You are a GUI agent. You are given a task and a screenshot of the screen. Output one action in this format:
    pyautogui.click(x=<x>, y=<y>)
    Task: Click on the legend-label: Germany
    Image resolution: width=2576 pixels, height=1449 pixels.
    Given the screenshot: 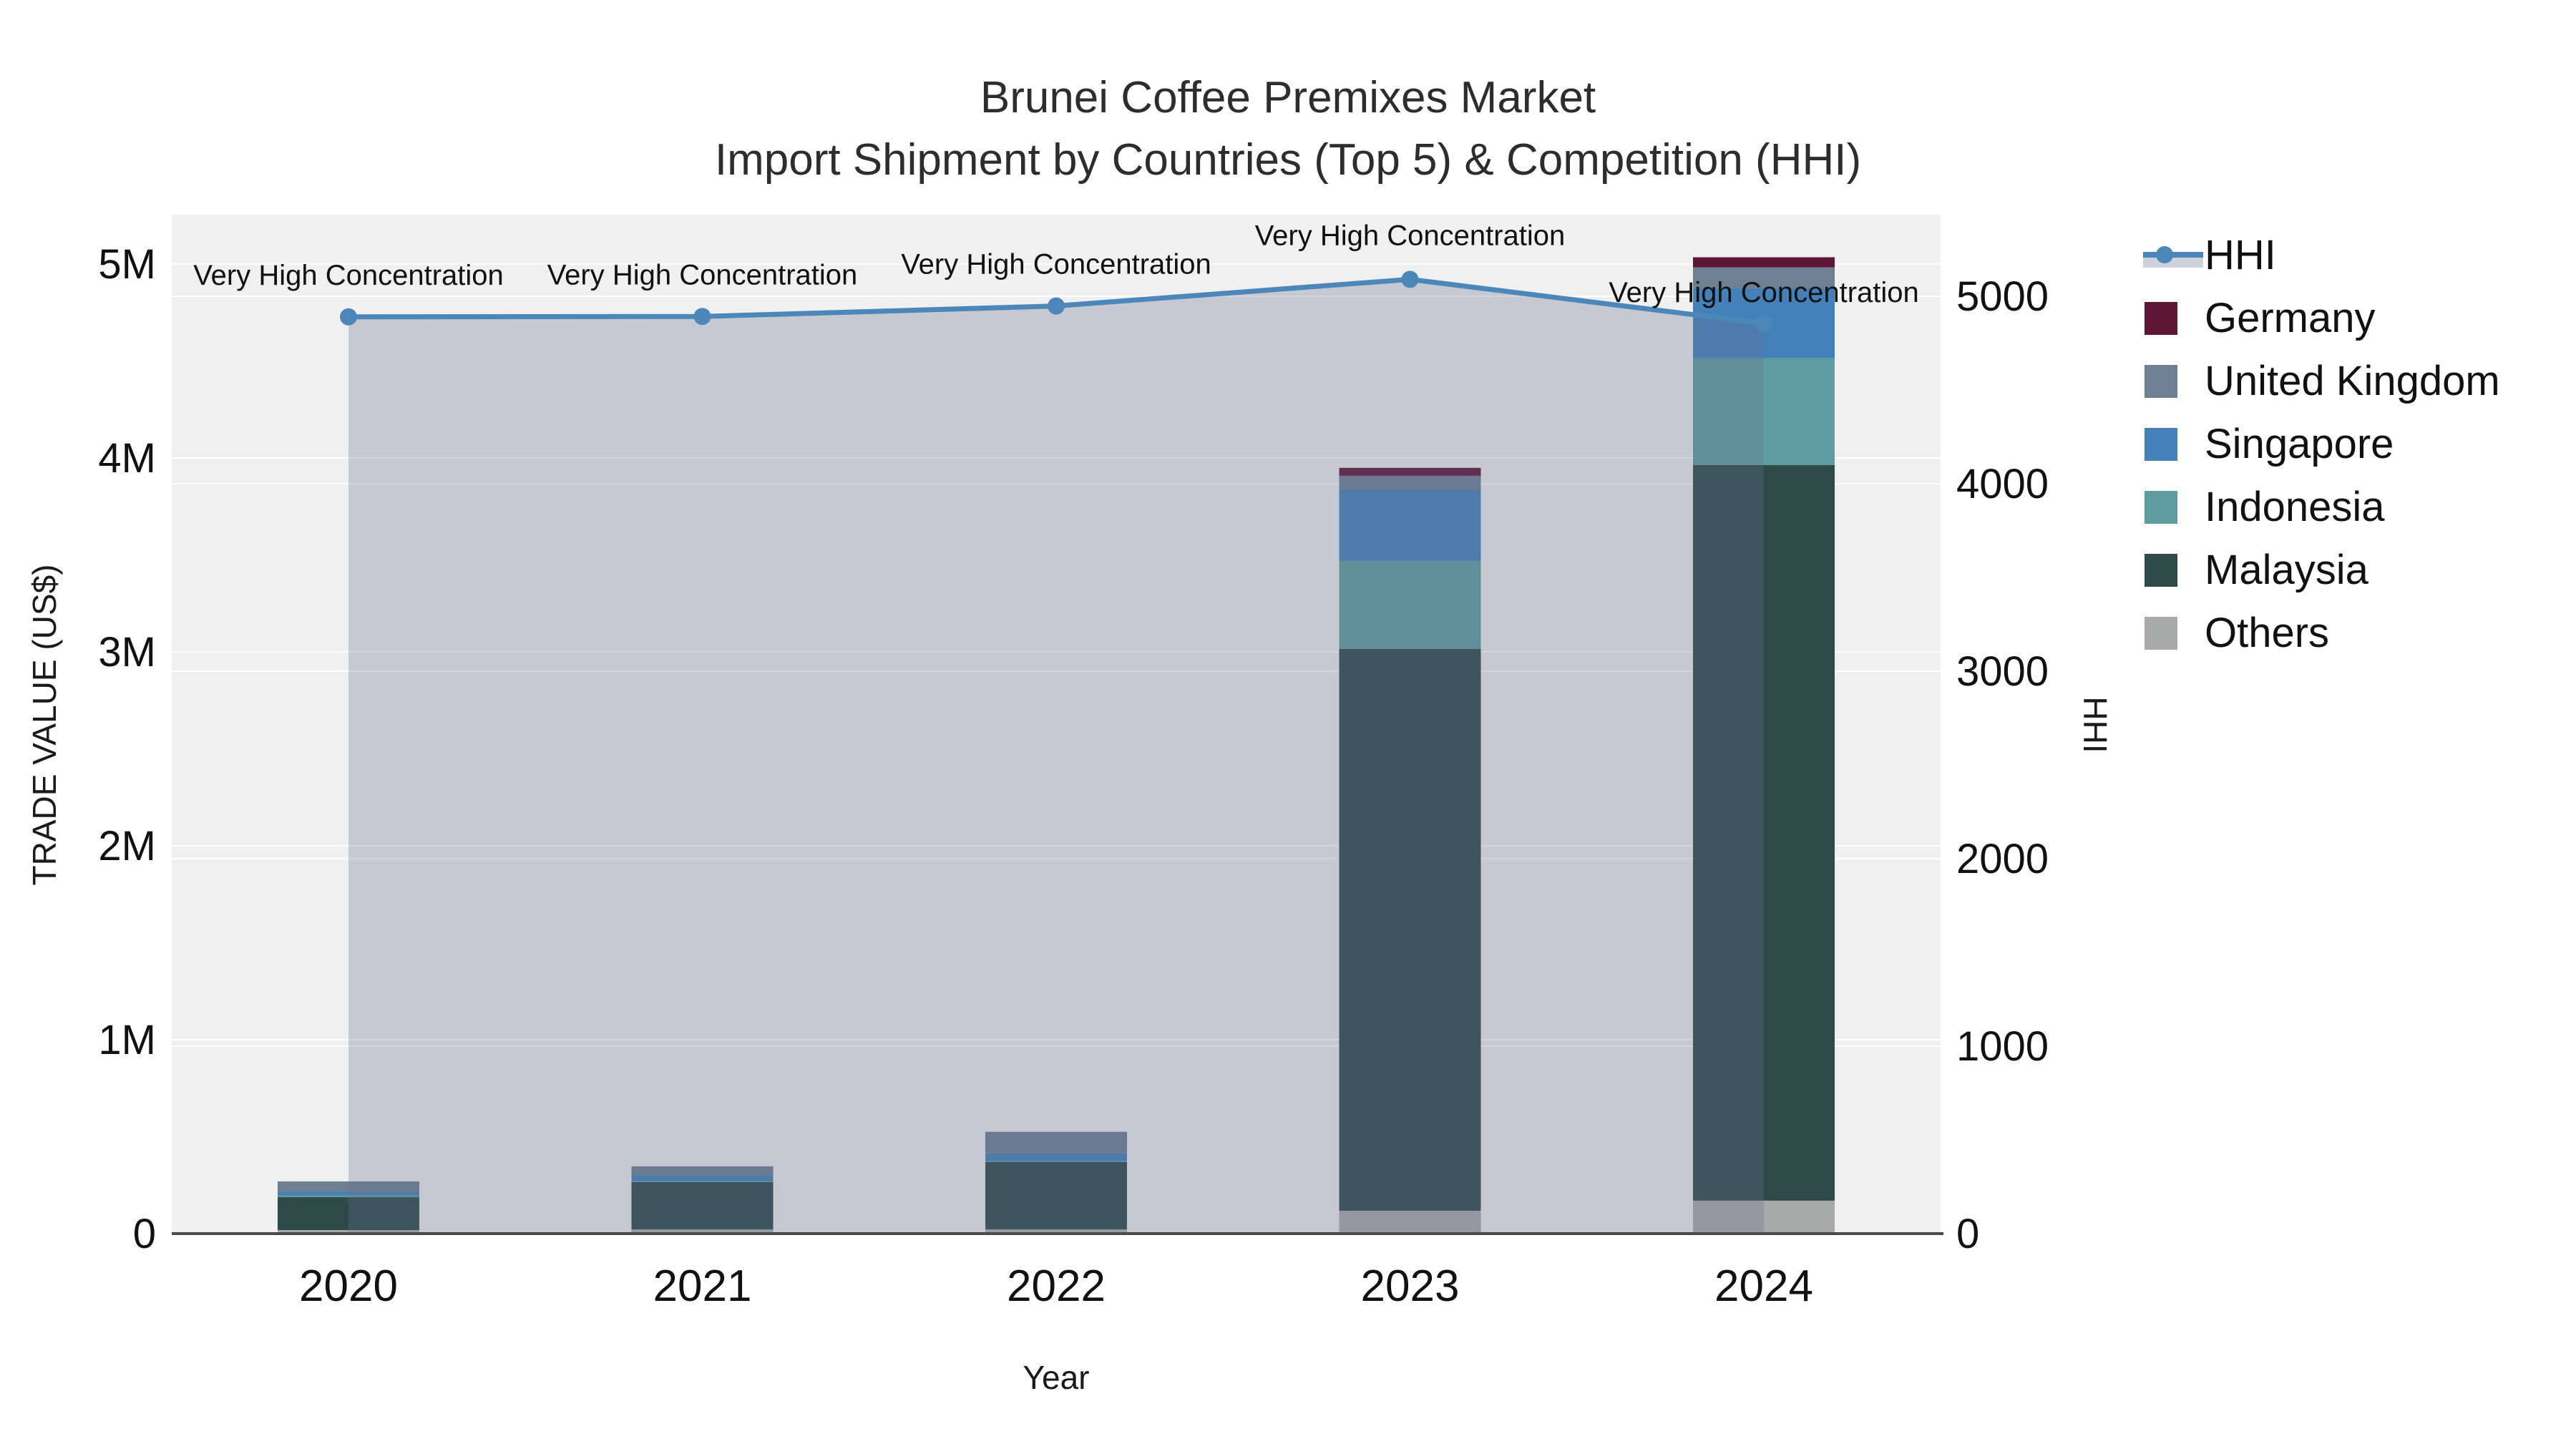 What is the action you would take?
    pyautogui.click(x=2290, y=317)
    